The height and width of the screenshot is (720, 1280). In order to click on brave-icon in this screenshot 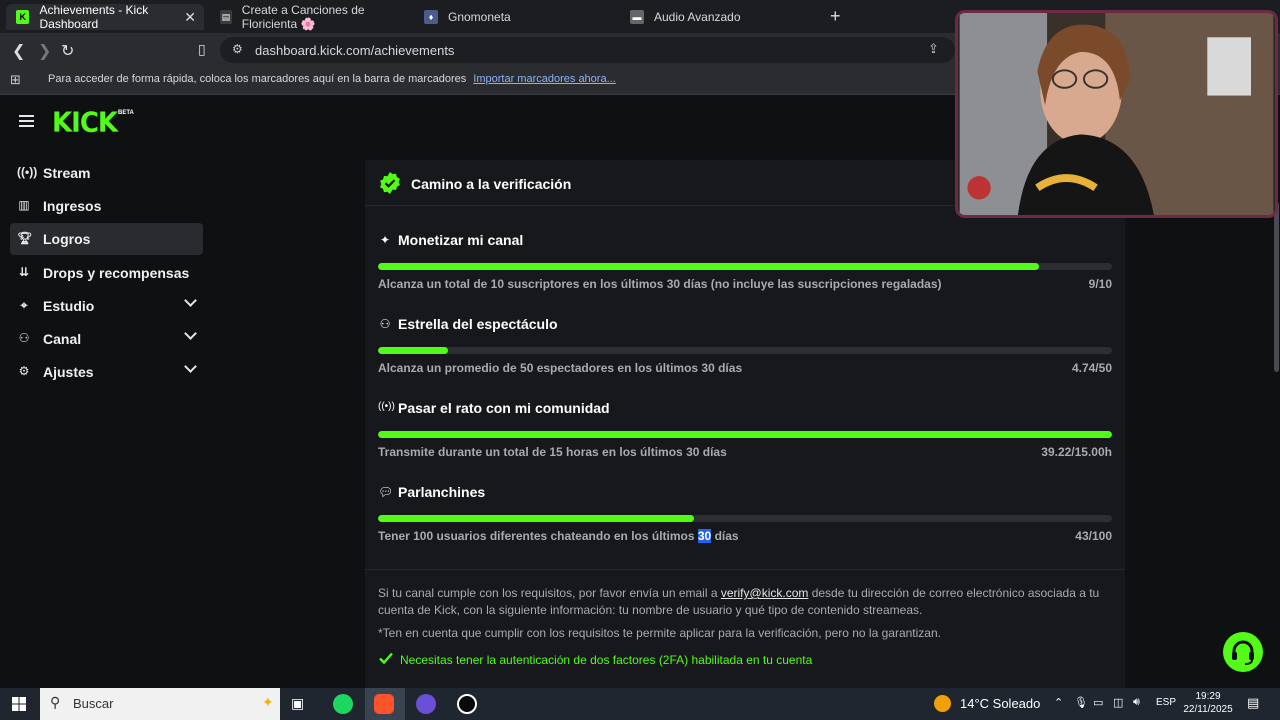, I will do `click(384, 704)`.